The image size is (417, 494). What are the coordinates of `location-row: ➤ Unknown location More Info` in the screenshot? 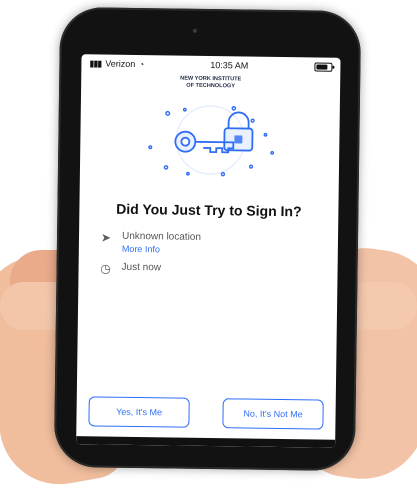 It's located at (150, 242).